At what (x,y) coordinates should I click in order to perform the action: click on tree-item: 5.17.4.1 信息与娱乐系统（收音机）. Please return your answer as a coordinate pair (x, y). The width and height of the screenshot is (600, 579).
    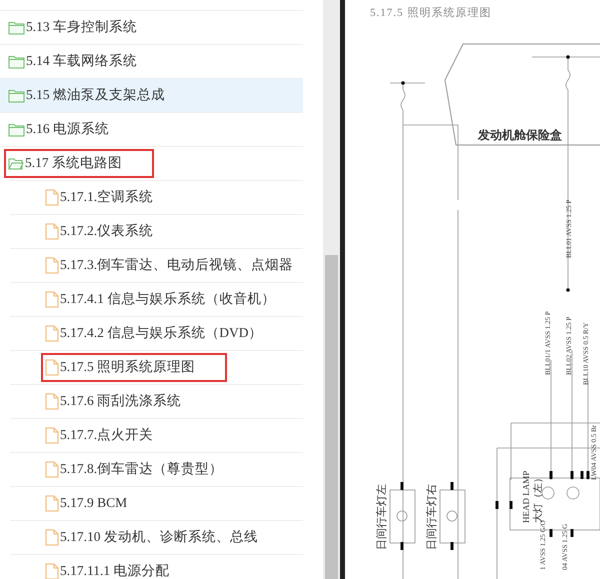
    Looking at the image, I should click on (156, 299).